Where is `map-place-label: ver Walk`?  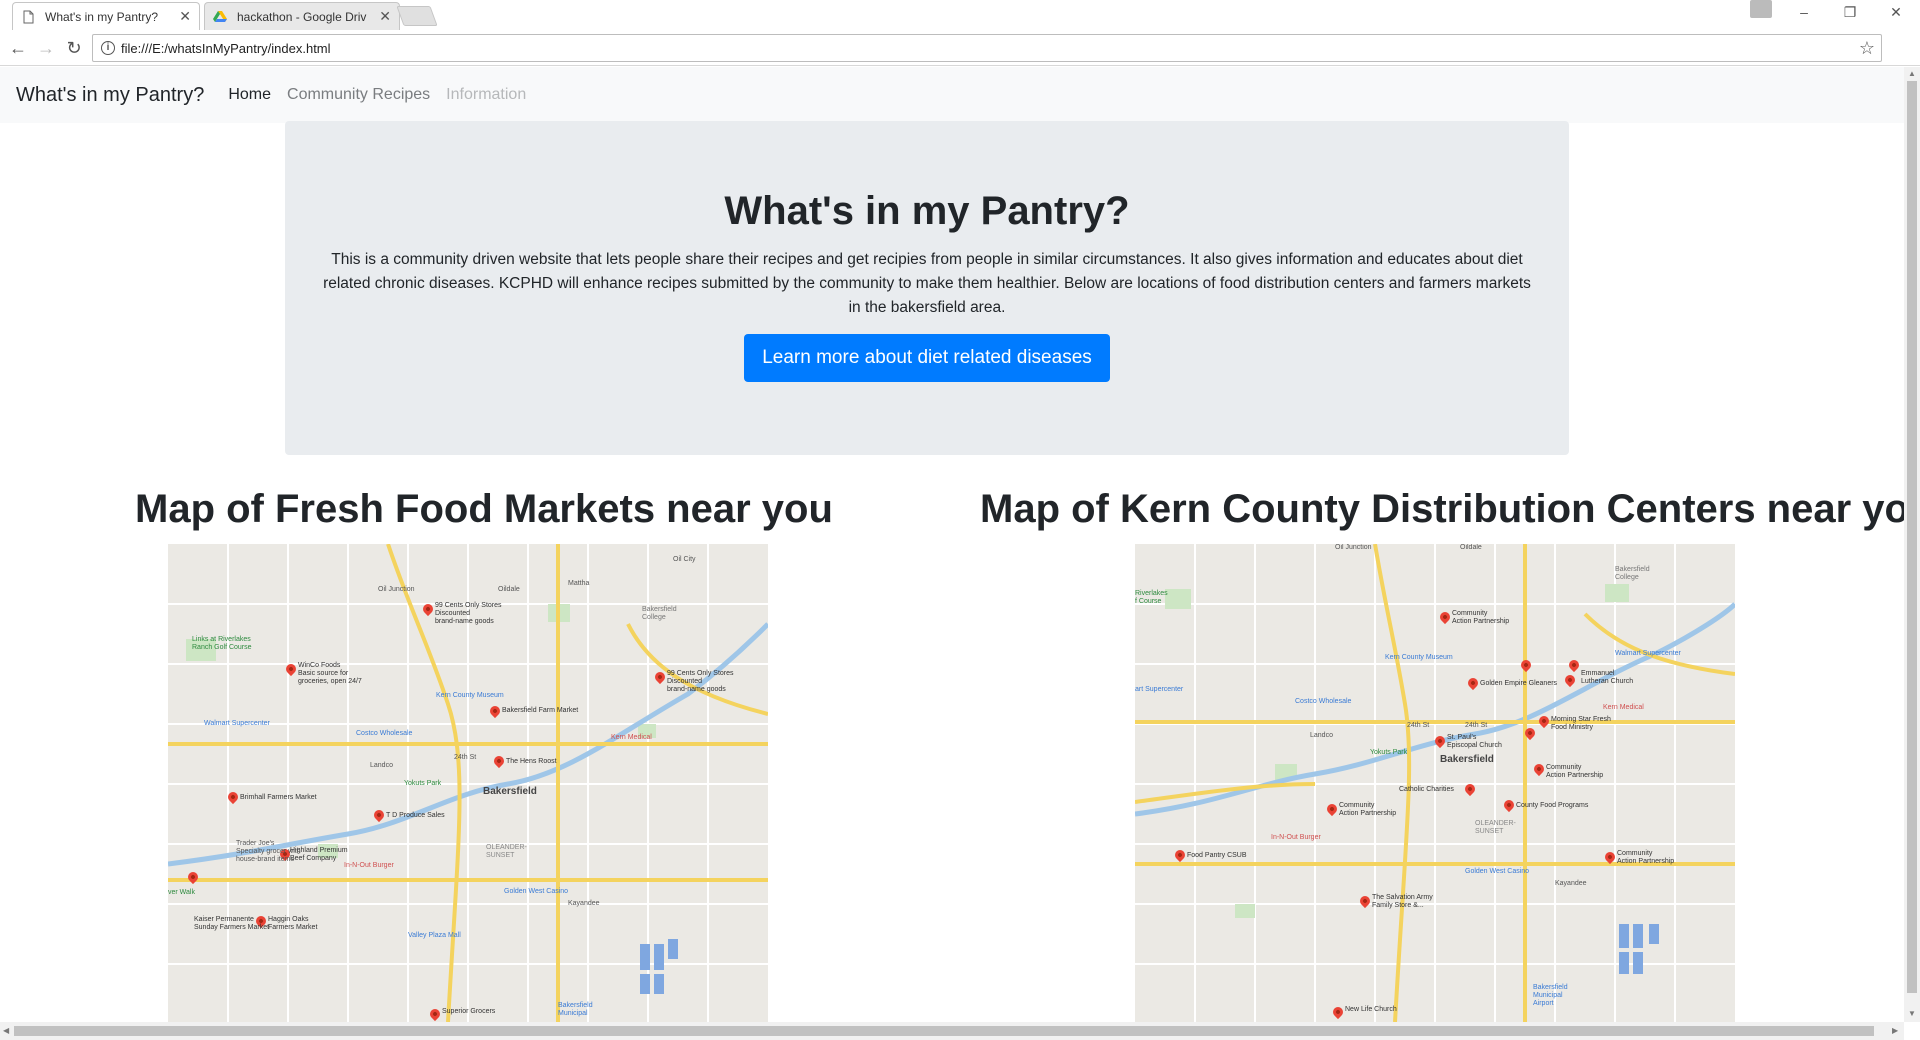 map-place-label: ver Walk is located at coordinates (181, 892).